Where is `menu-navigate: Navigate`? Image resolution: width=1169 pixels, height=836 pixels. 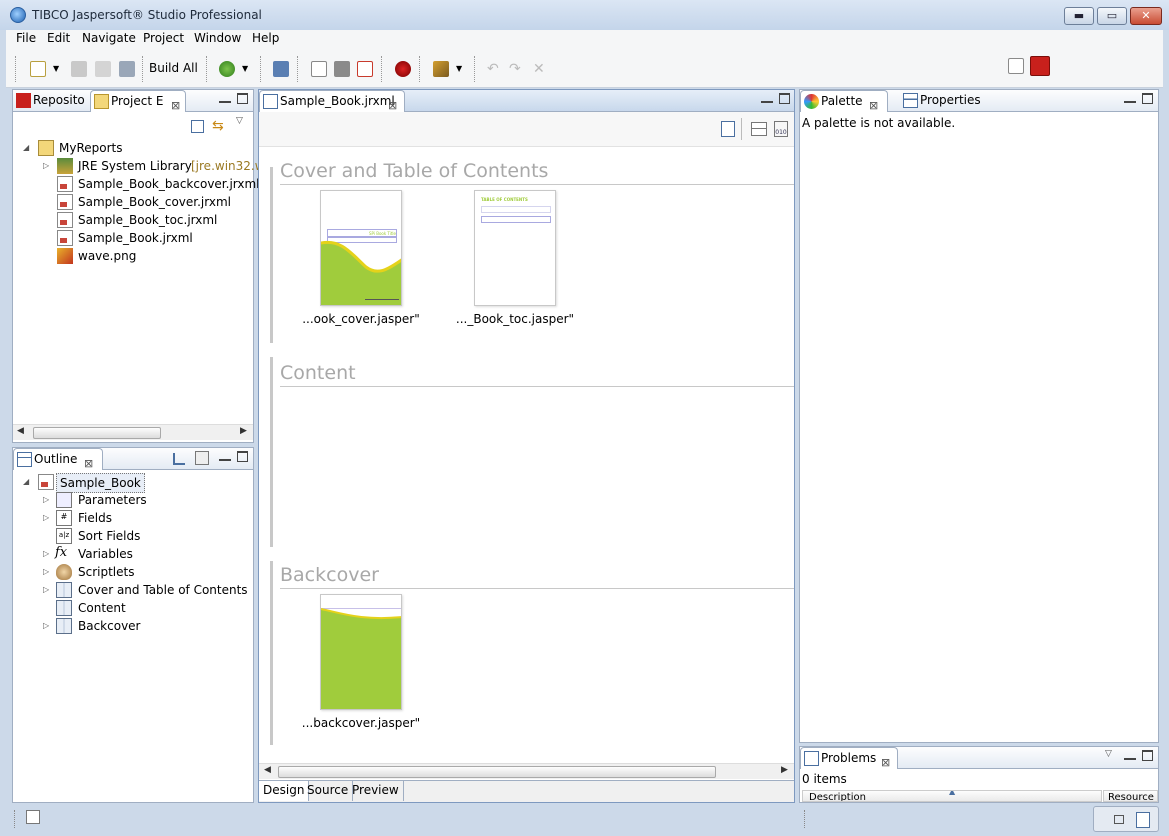 menu-navigate: Navigate is located at coordinates (109, 38).